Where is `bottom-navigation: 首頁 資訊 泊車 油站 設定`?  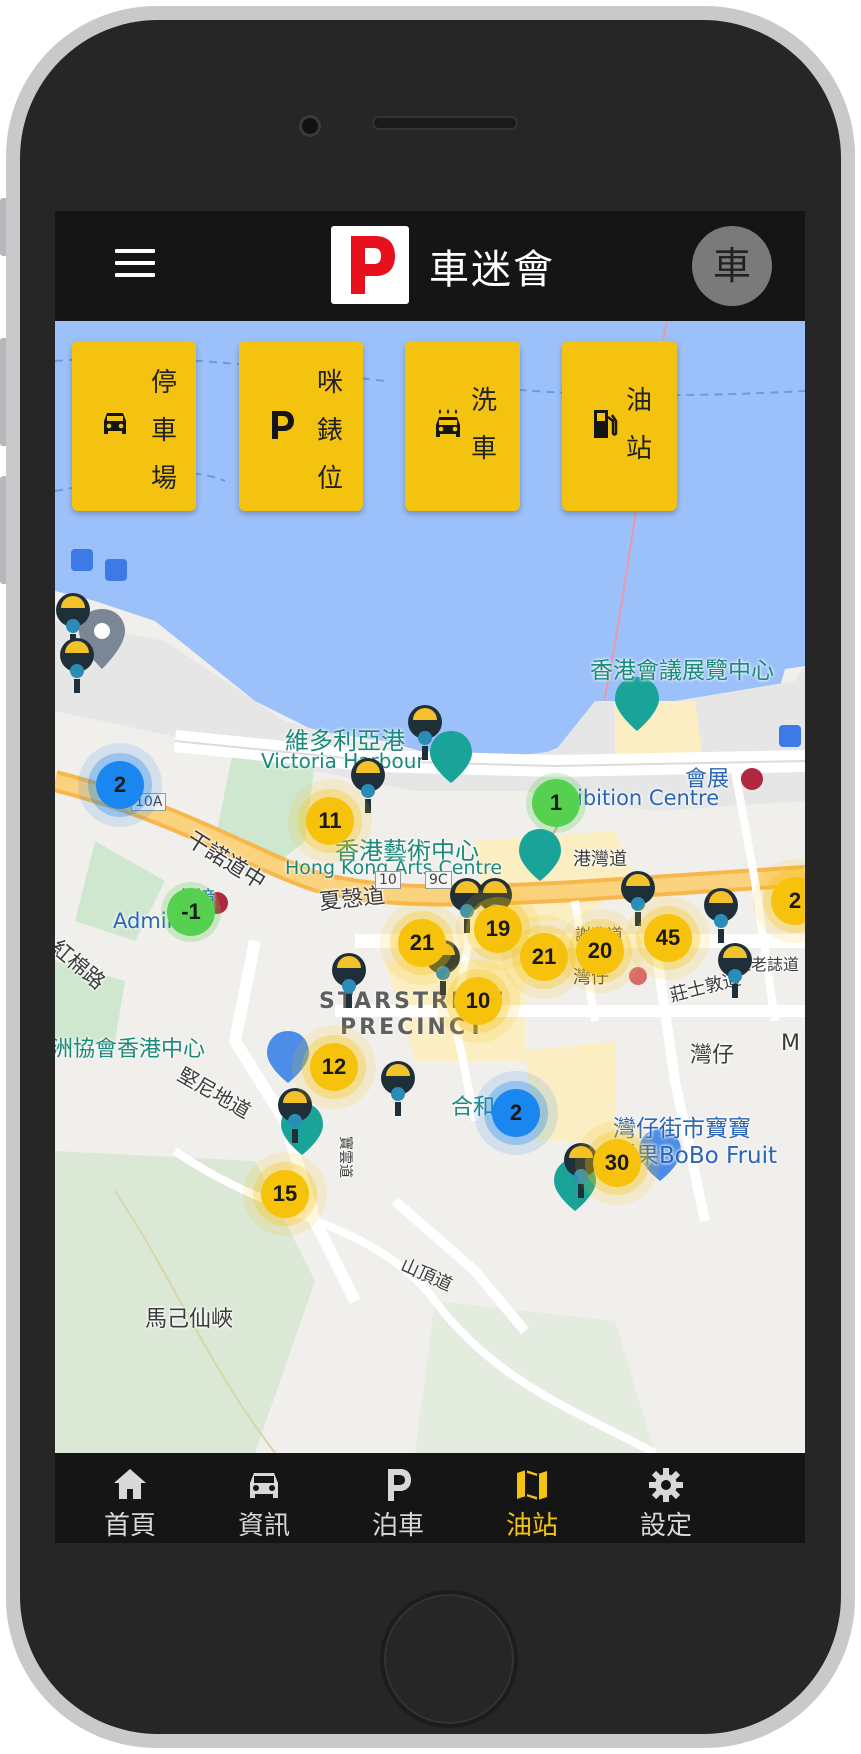 bottom-navigation: 首頁 資訊 泊車 油站 設定 is located at coordinates (430, 1498).